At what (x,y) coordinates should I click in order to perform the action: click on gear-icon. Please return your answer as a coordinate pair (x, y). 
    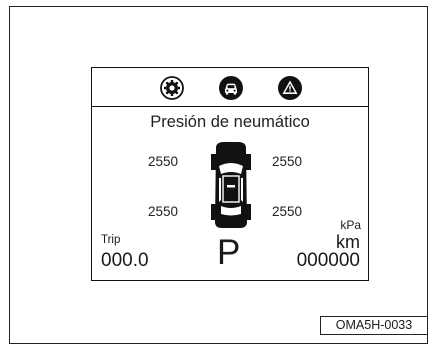
    Looking at the image, I should click on (172, 88).